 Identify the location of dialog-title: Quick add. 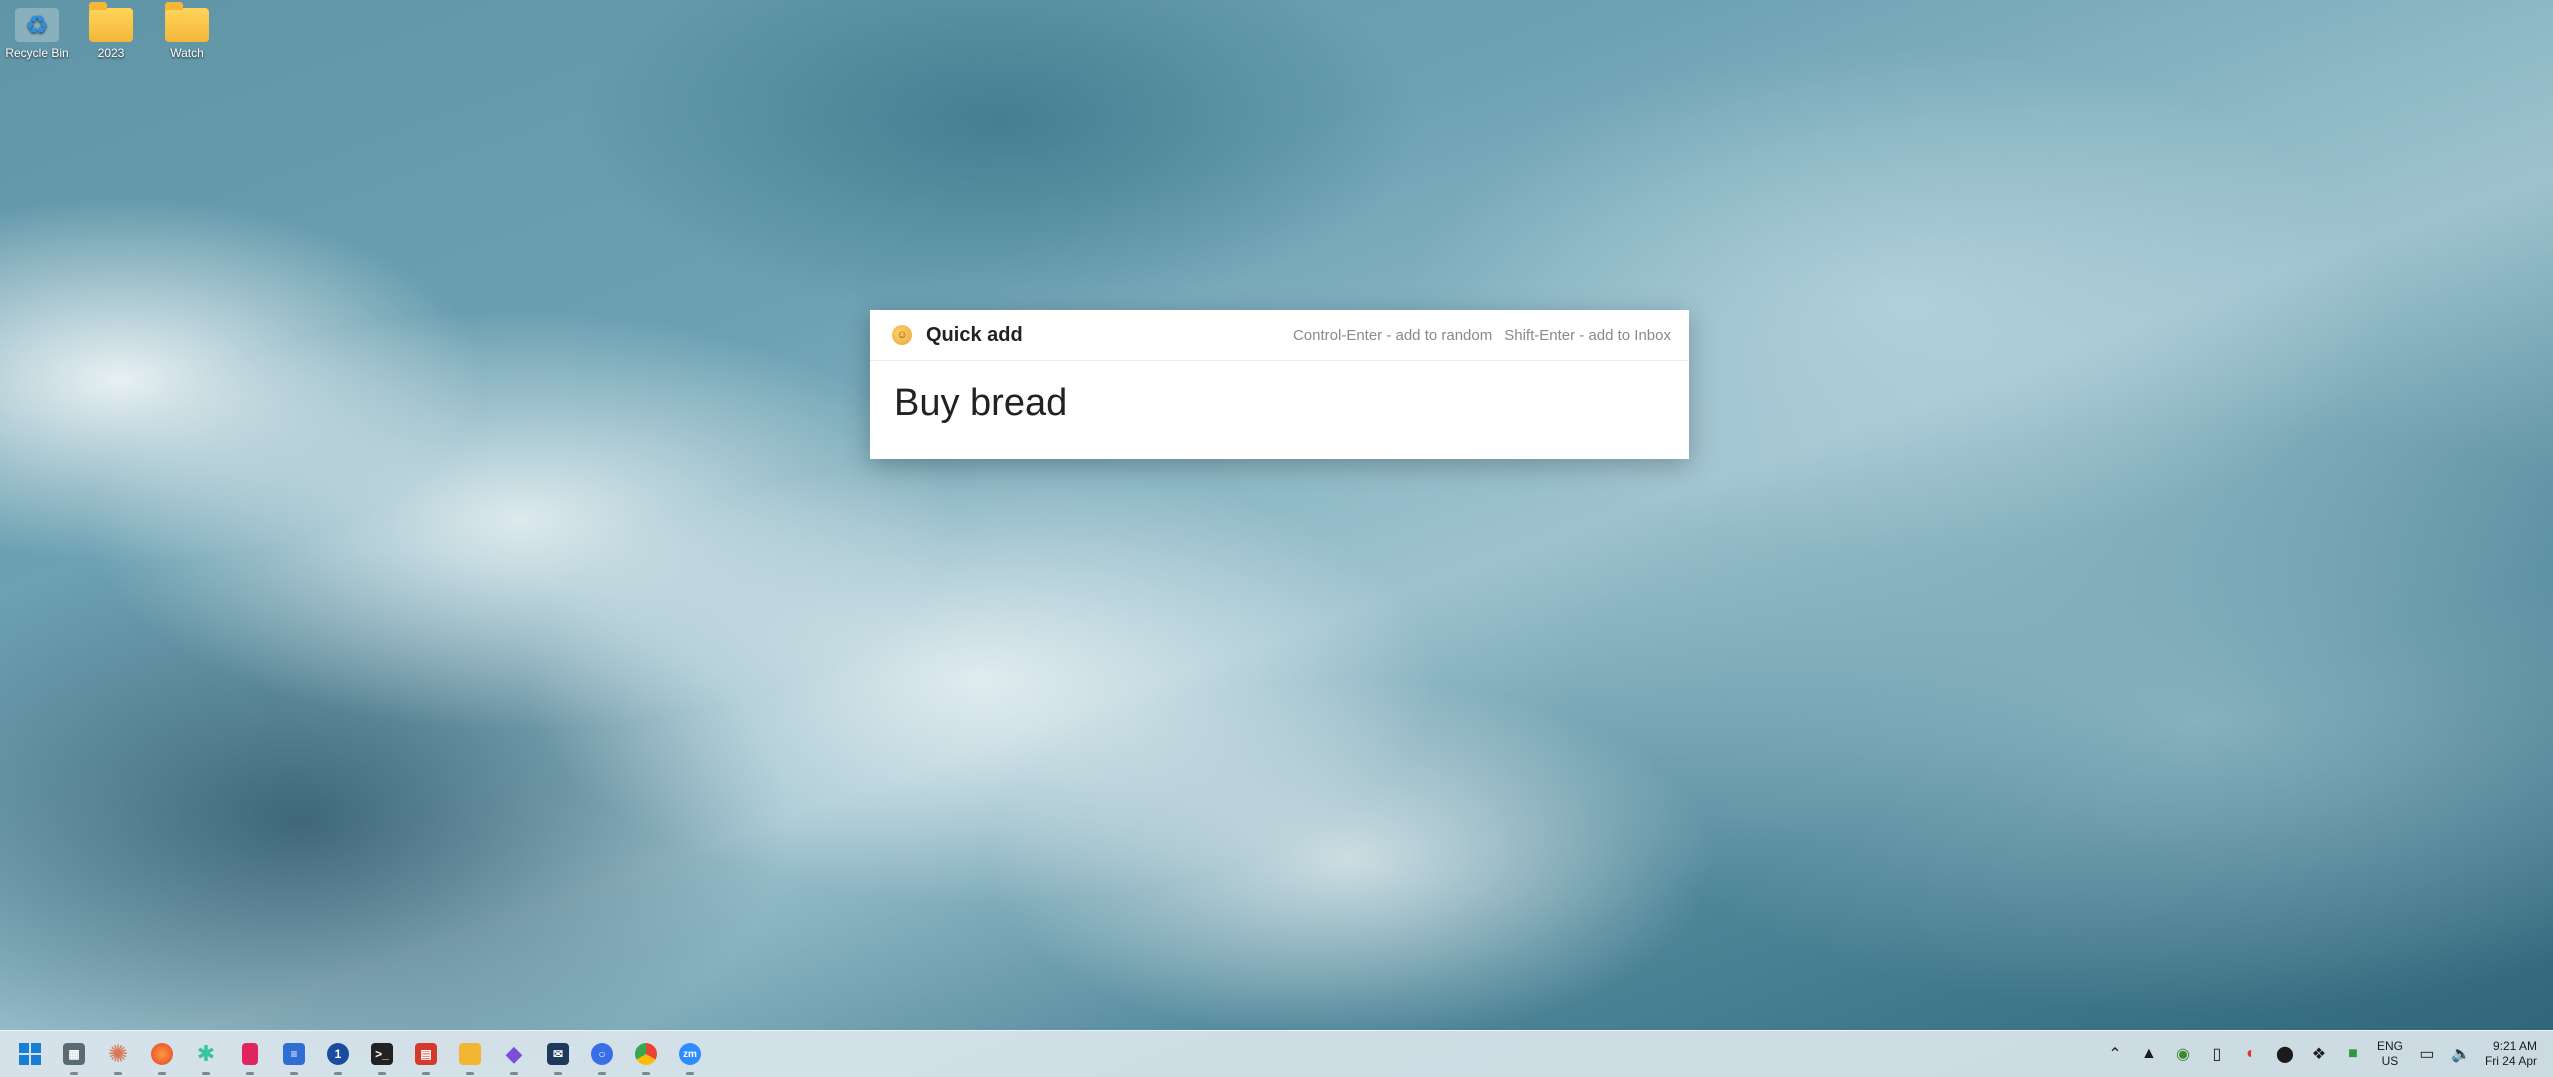
(974, 334).